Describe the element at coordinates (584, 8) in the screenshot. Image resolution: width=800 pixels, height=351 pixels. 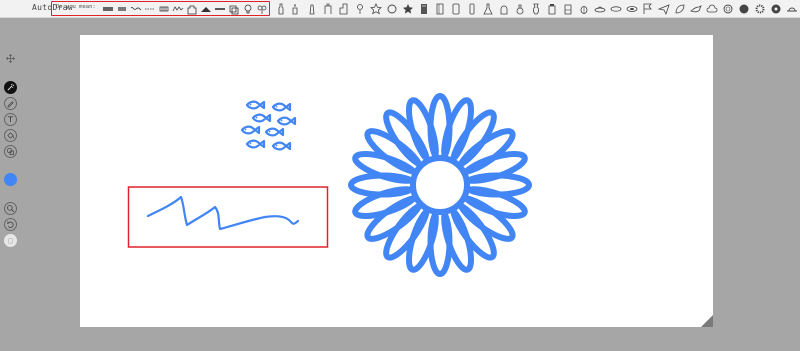
I see `bug-icon` at that location.